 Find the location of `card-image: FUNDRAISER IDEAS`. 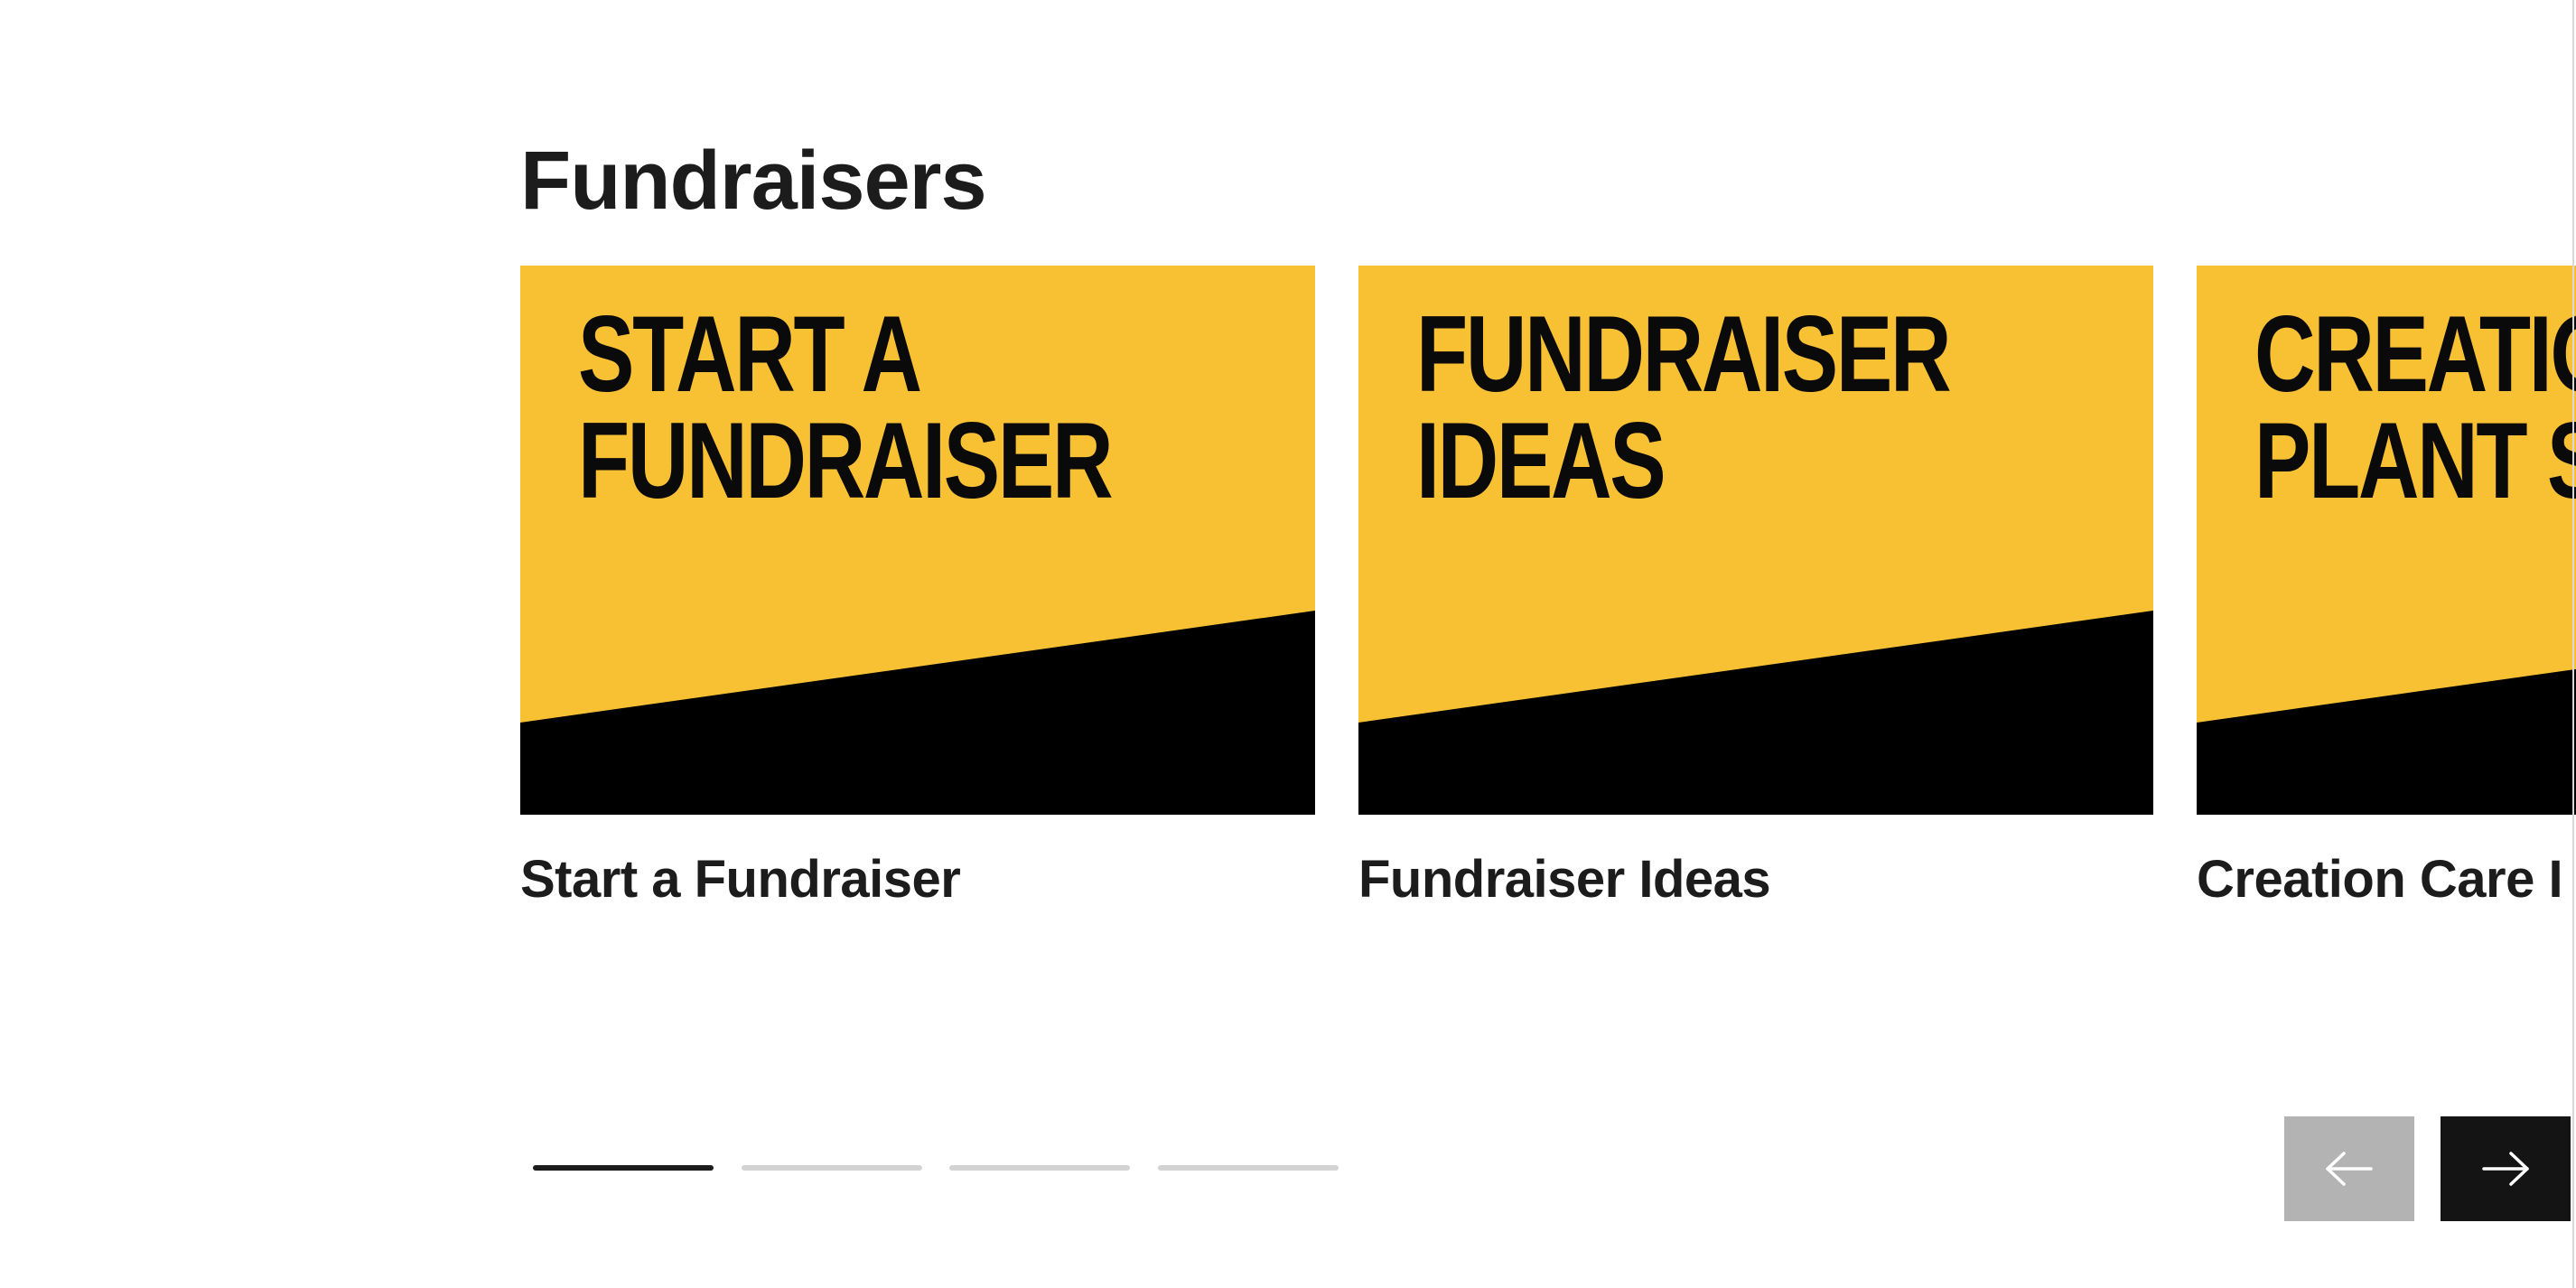

card-image: FUNDRAISER IDEAS is located at coordinates (1755, 540).